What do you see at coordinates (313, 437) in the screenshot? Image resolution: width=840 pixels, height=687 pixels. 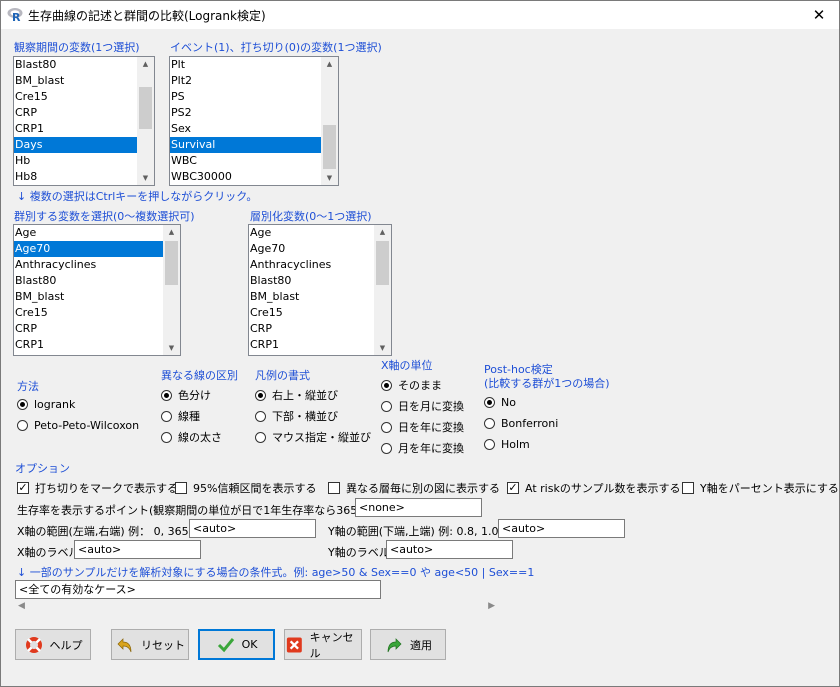 I see `legend-option-mouse: マウス指定・縦並び` at bounding box center [313, 437].